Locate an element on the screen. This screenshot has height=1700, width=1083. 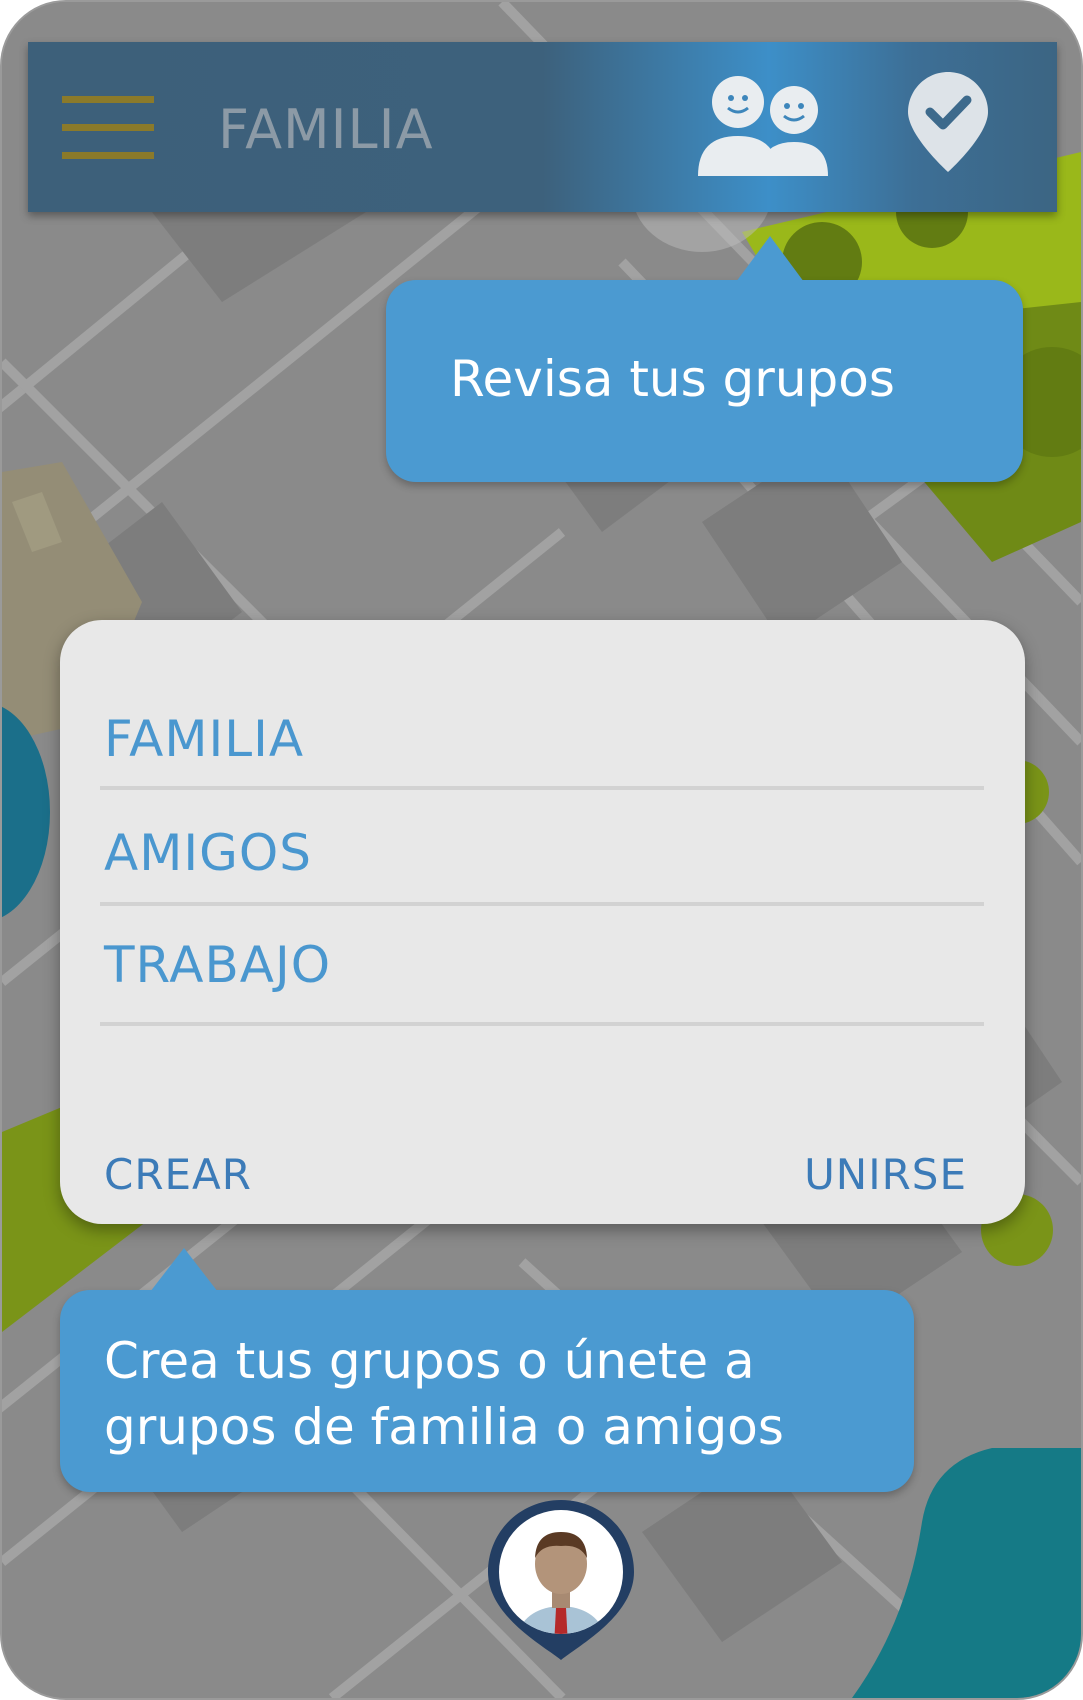
group-icon is located at coordinates (768, 124).